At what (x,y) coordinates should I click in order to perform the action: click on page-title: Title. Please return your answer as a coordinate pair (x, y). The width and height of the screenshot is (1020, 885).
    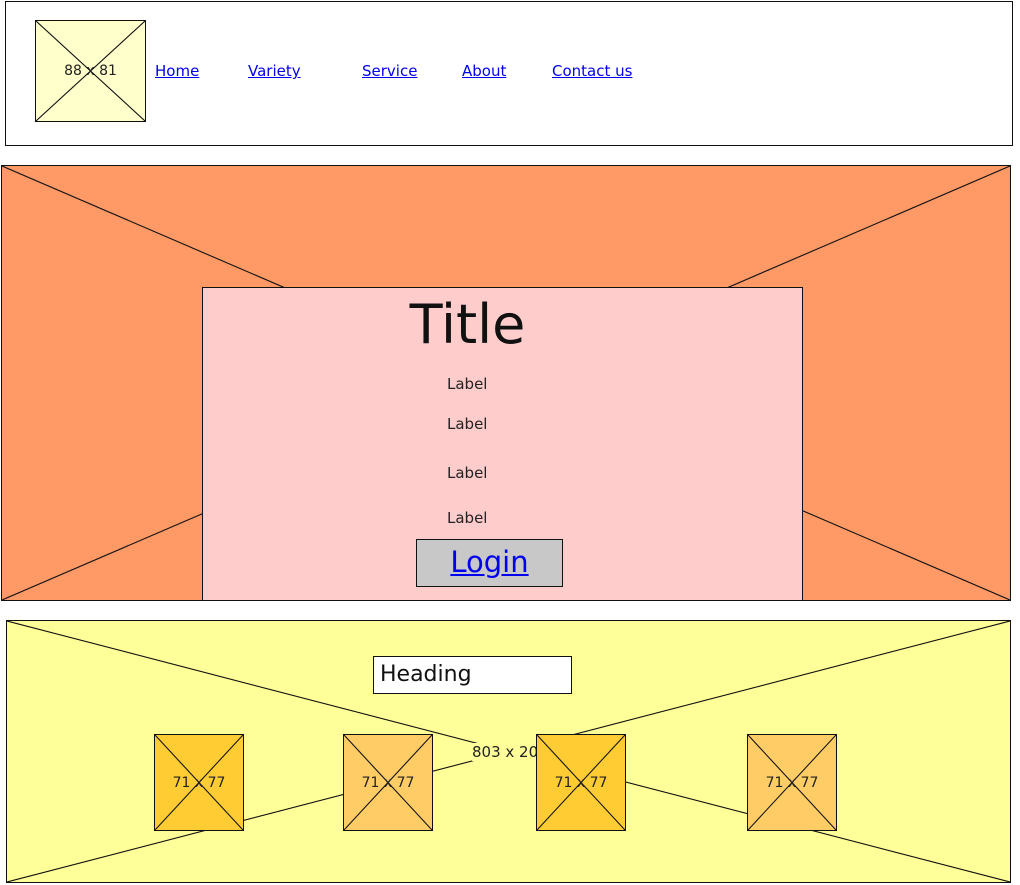
    Looking at the image, I should click on (467, 324).